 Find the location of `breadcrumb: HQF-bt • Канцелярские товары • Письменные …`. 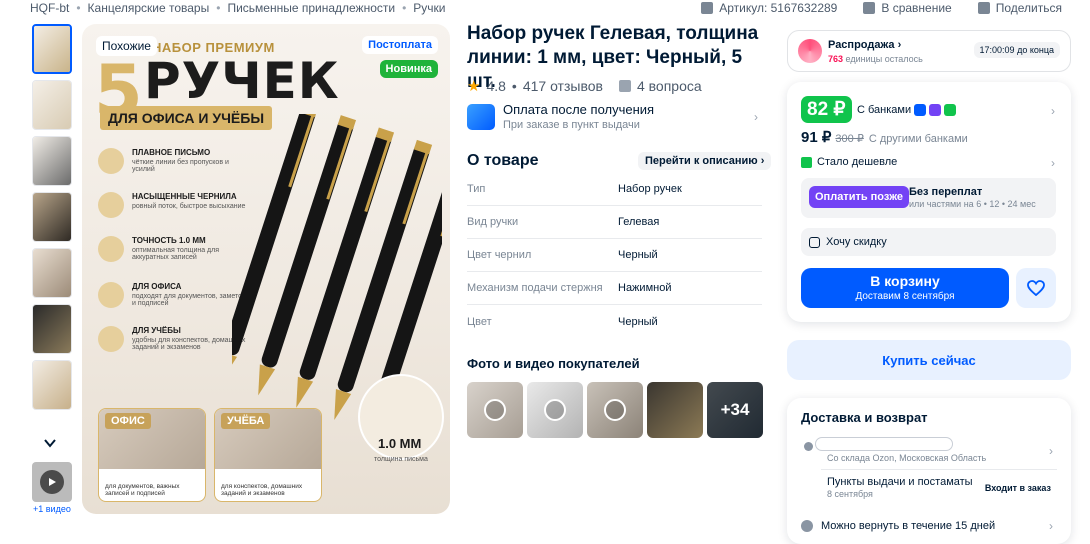

breadcrumb: HQF-bt • Канцелярские товары • Письменные … is located at coordinates (238, 8).